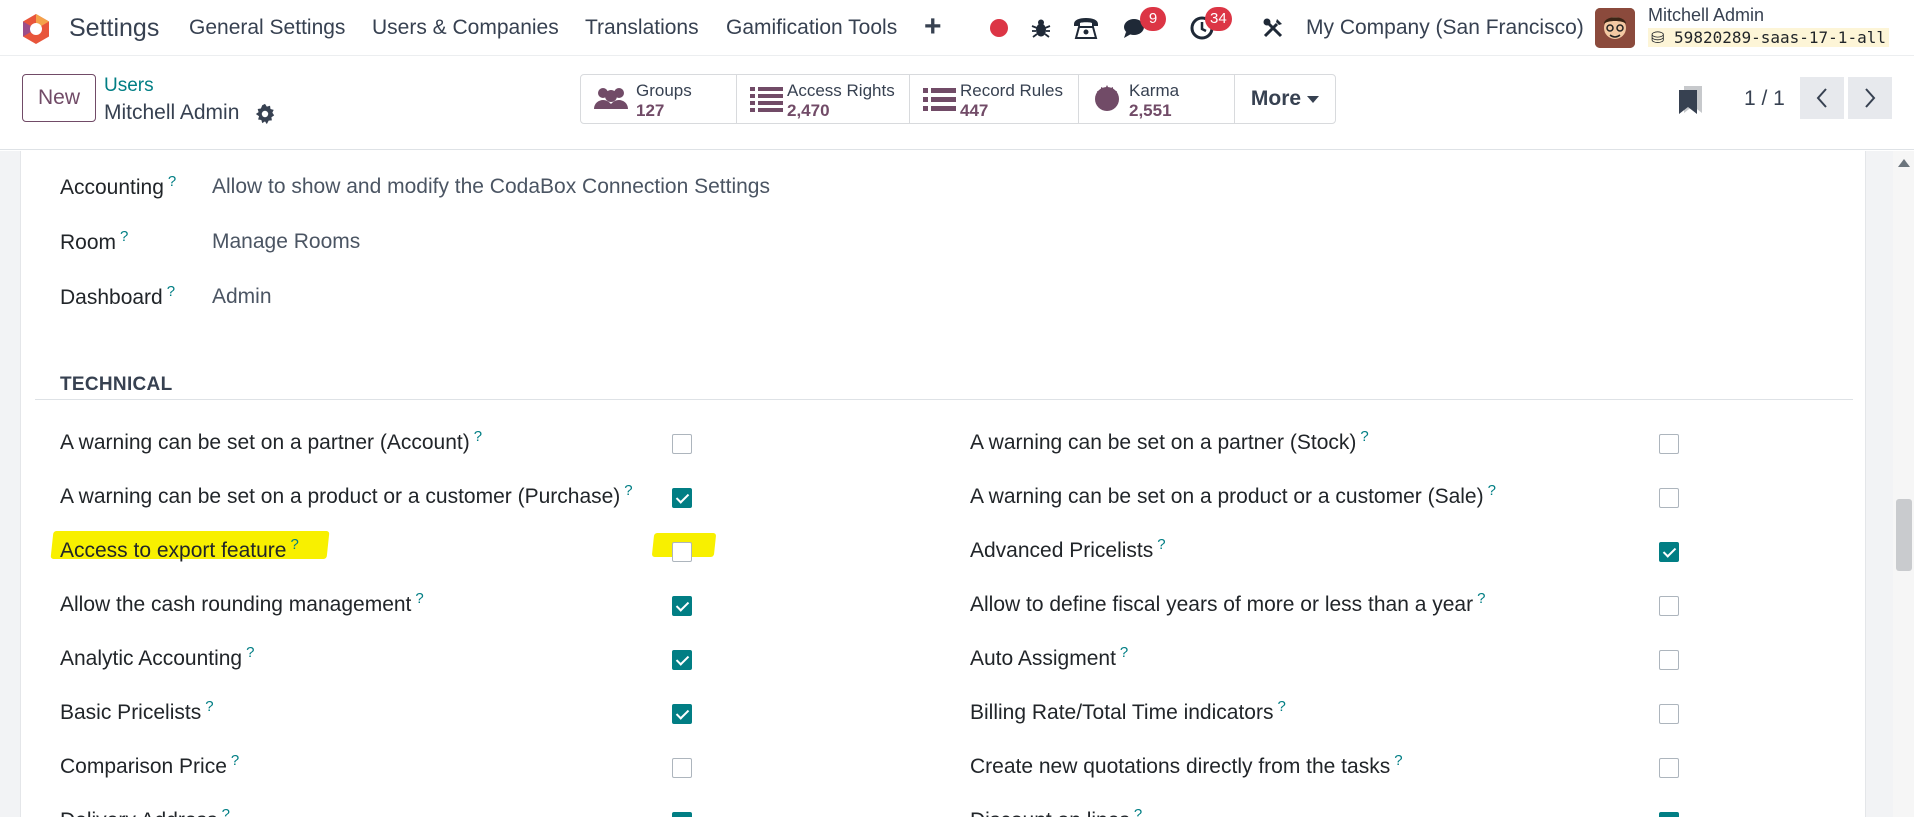 The image size is (1914, 817). Describe the element at coordinates (118, 296) in the screenshot. I see `field-label: Dashboard?` at that location.